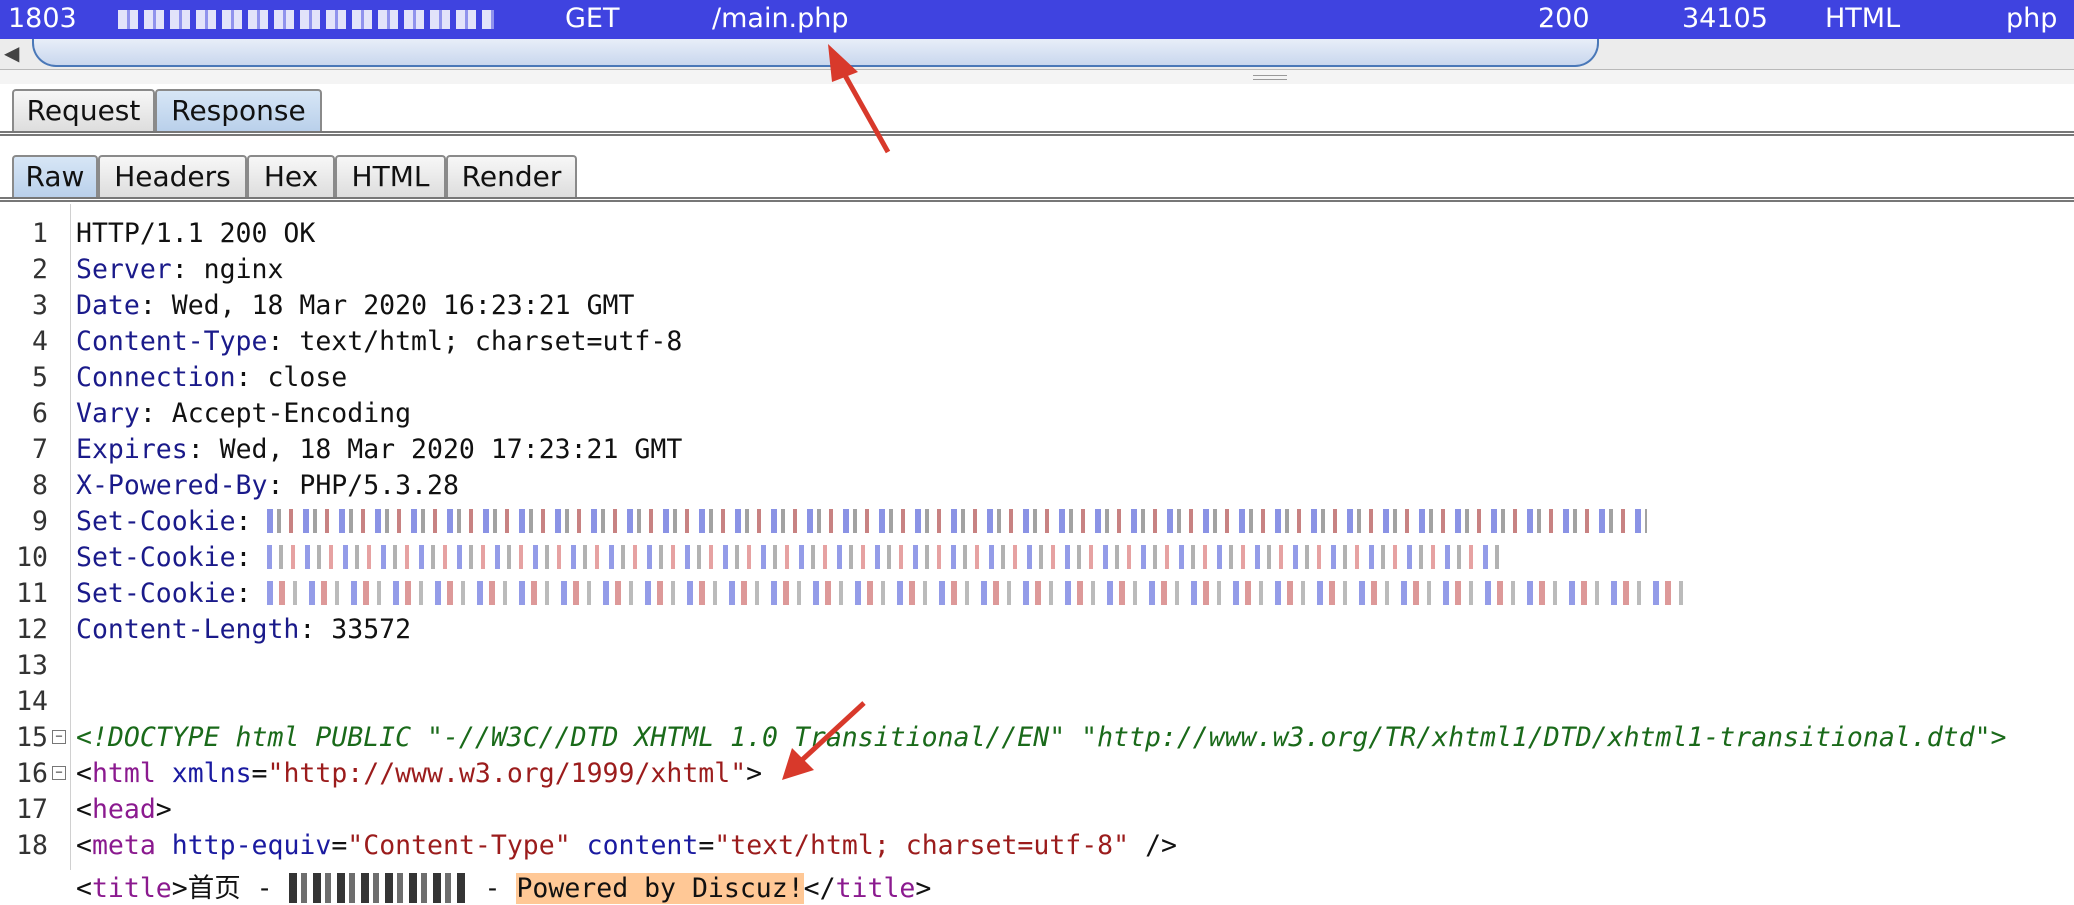  What do you see at coordinates (1037, 110) in the screenshot?
I see `message-tabs: Request Response` at bounding box center [1037, 110].